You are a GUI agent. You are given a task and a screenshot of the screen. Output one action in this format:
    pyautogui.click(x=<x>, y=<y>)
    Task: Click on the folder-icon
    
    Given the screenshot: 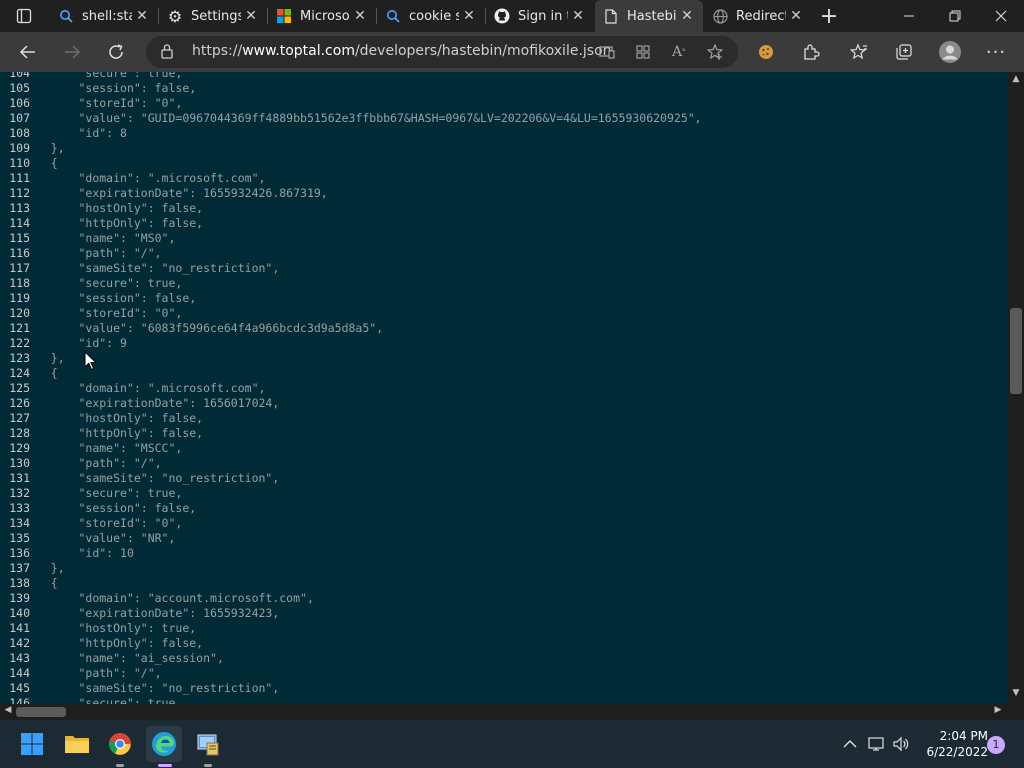 What is the action you would take?
    pyautogui.click(x=77, y=744)
    